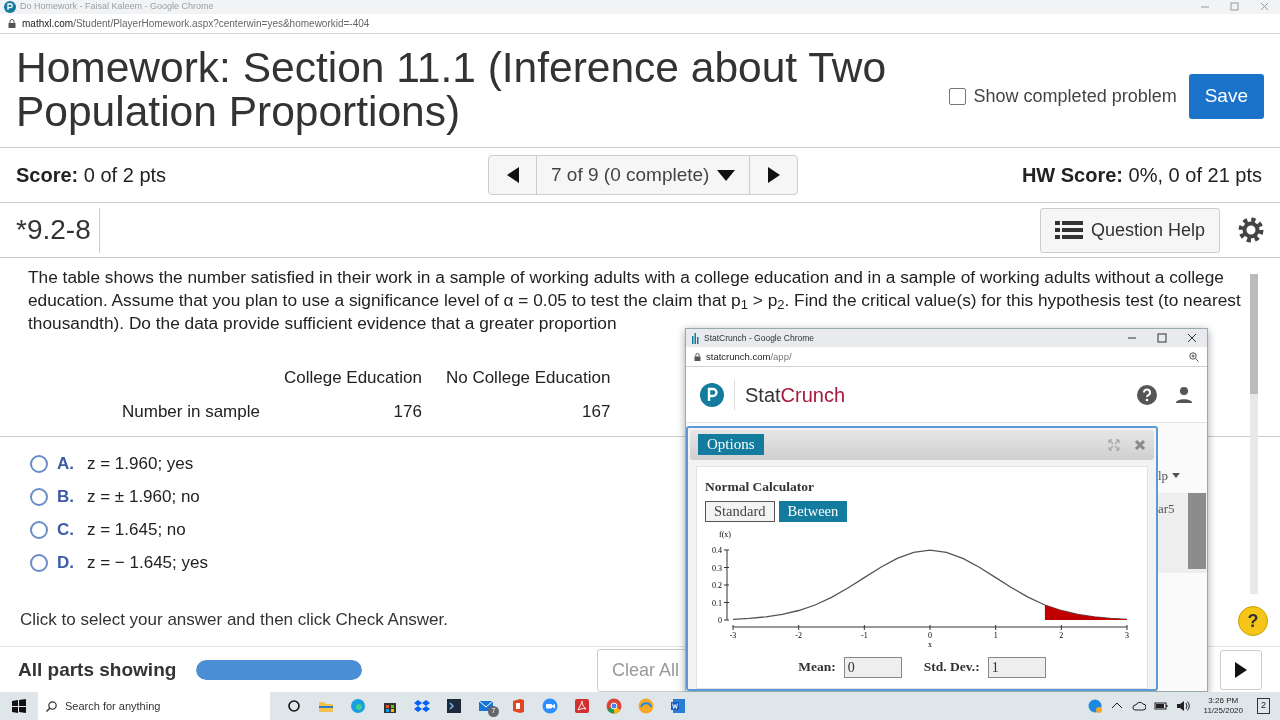 This screenshot has width=1280, height=720. Describe the element at coordinates (717, 568) in the screenshot. I see `tick-label: 0.3` at that location.